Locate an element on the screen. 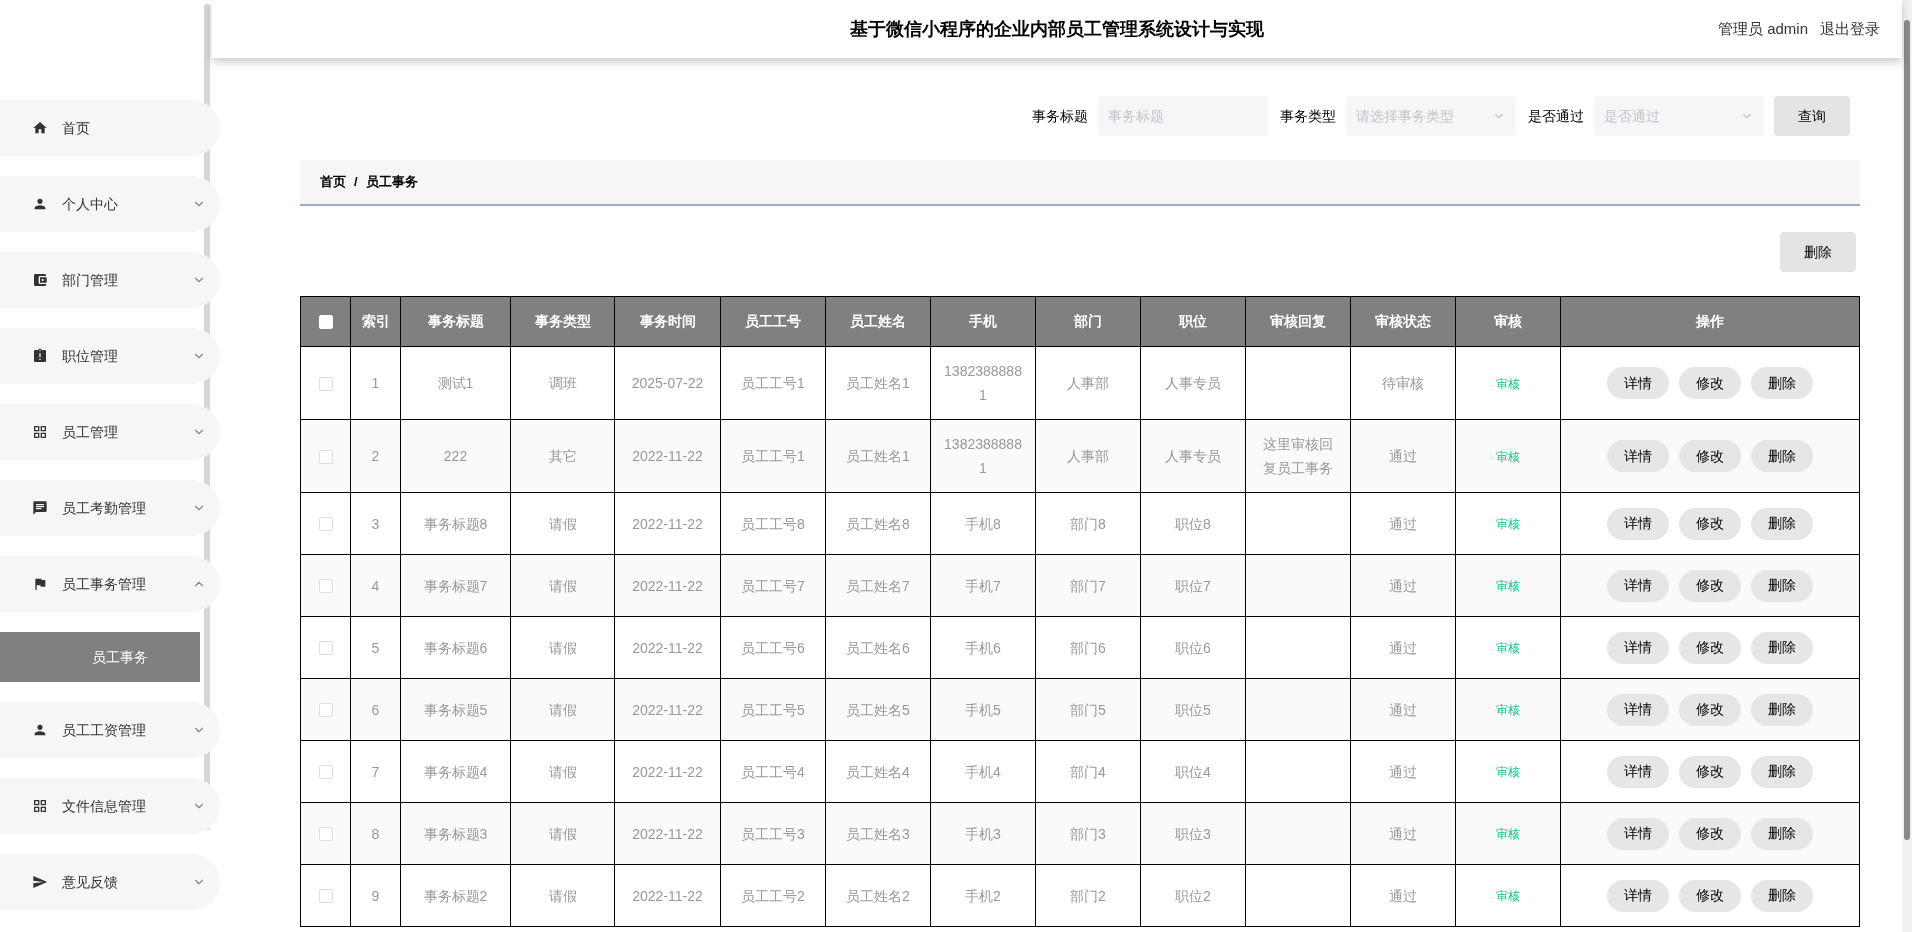 The height and width of the screenshot is (932, 1912). table-cell: 部门4 is located at coordinates (1088, 771).